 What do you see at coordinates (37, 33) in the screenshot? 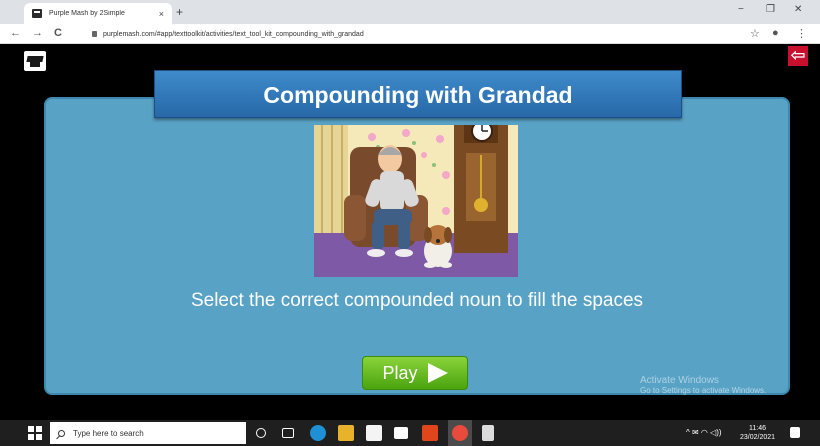
I see `forward-icon: →` at bounding box center [37, 33].